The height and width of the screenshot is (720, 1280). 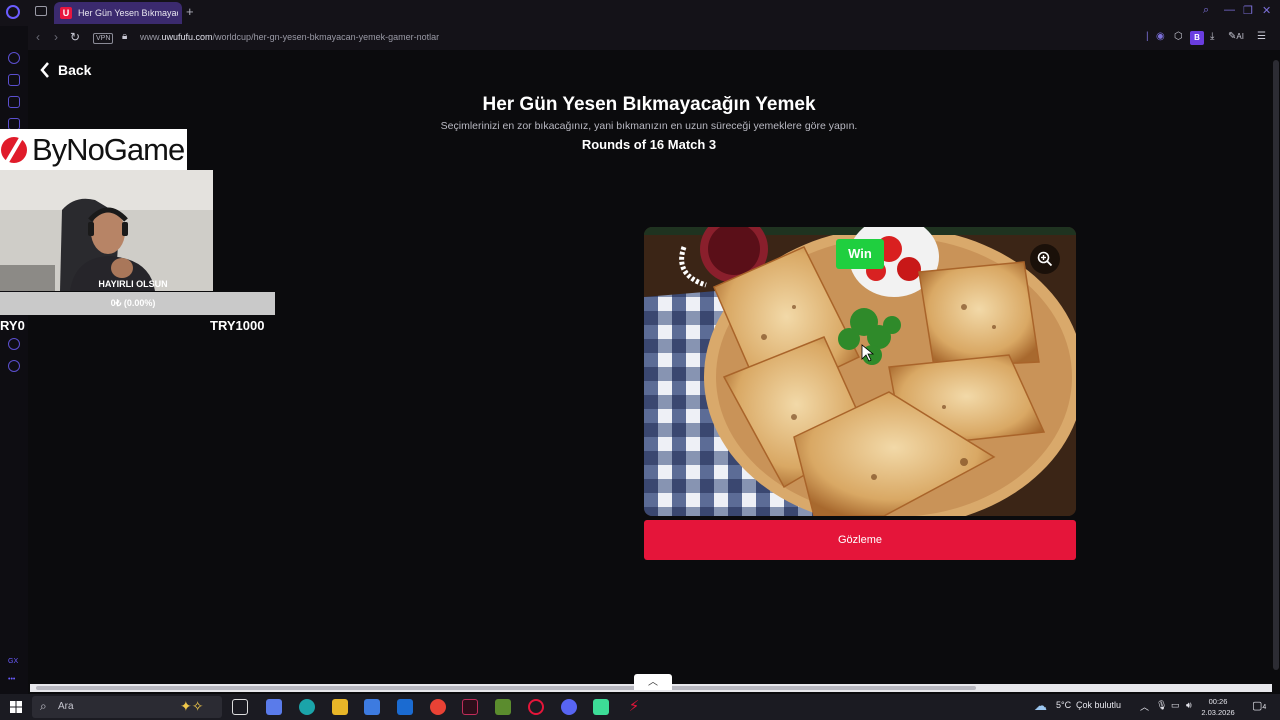 What do you see at coordinates (860, 254) in the screenshot?
I see `win-badge: Win` at bounding box center [860, 254].